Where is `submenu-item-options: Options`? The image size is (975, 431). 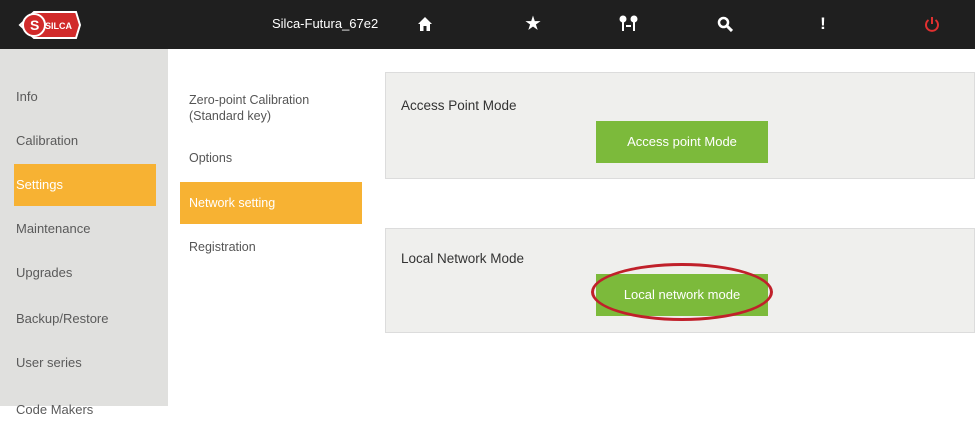 submenu-item-options: Options is located at coordinates (271, 158).